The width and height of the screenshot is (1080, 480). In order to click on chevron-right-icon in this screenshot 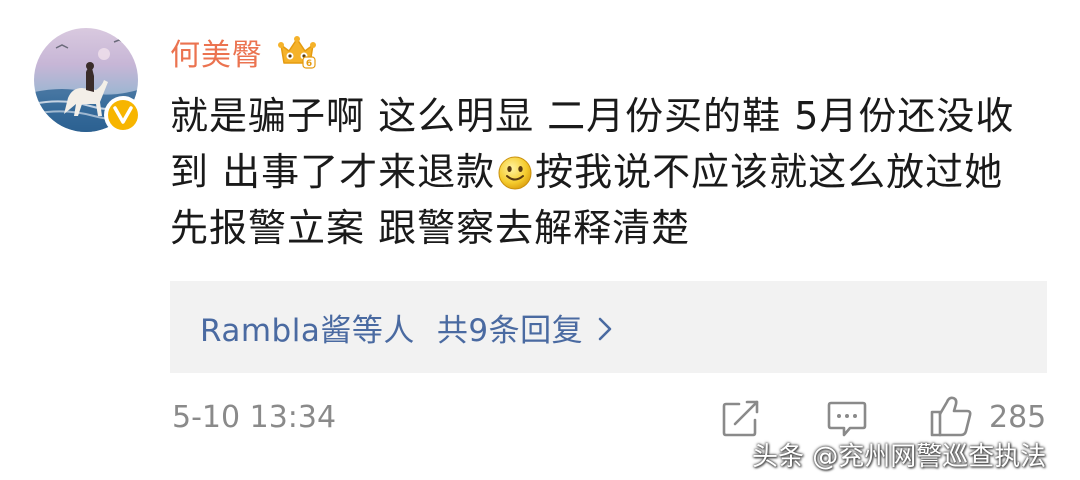, I will do `click(605, 327)`.